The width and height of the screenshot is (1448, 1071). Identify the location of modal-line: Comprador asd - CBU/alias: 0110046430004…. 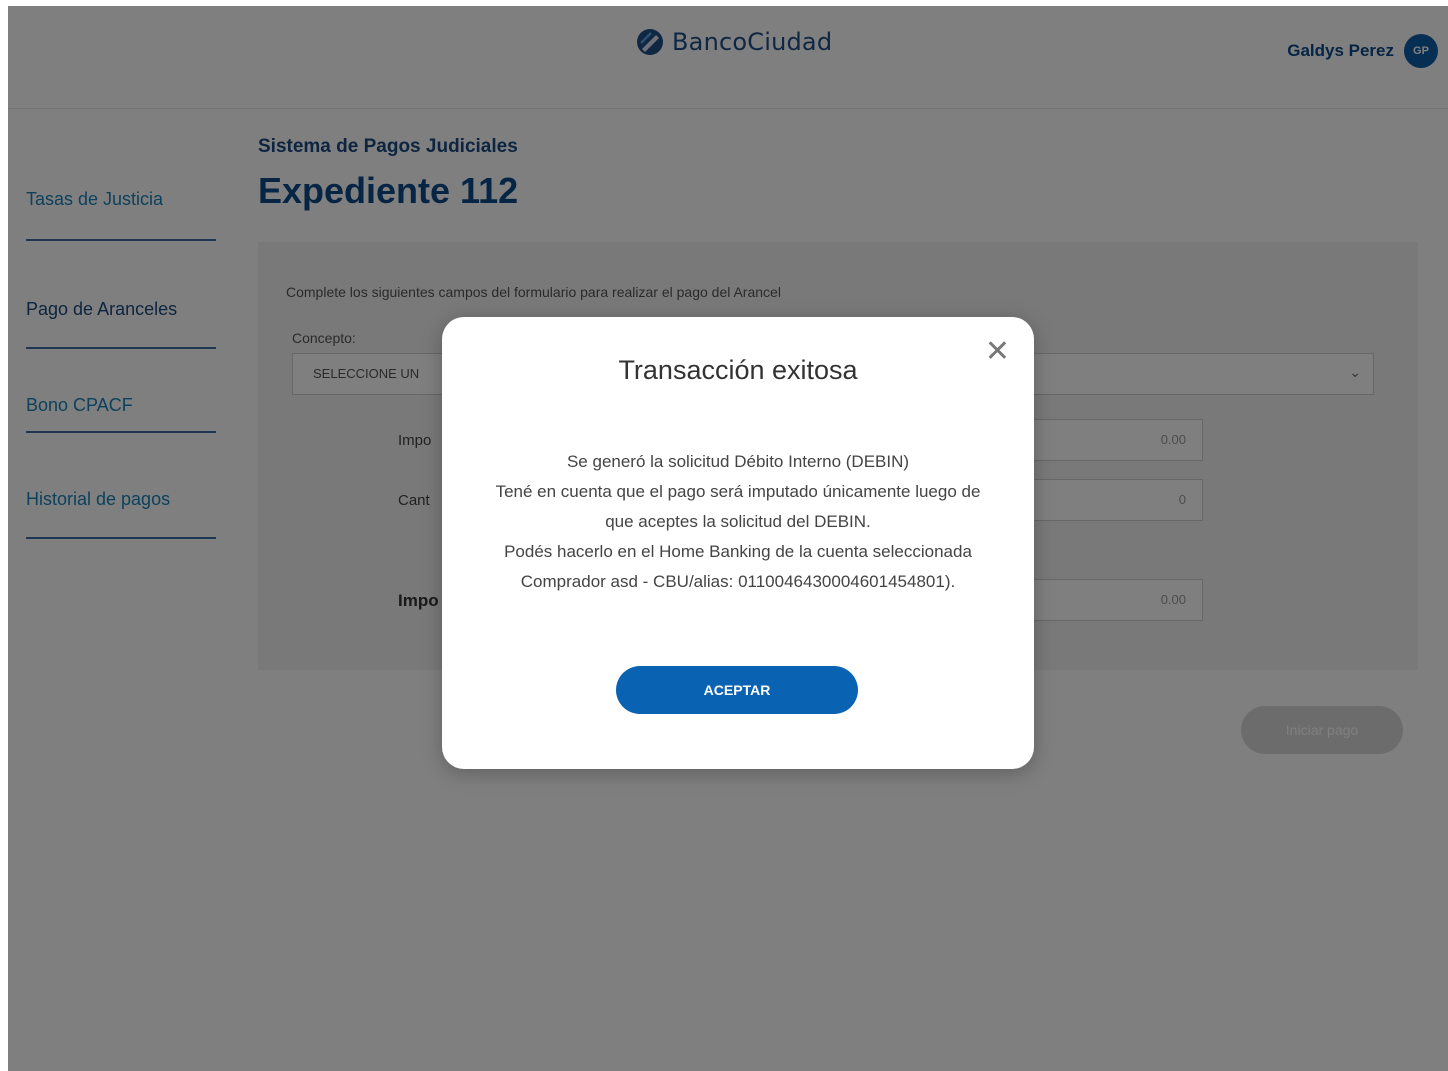
(738, 581).